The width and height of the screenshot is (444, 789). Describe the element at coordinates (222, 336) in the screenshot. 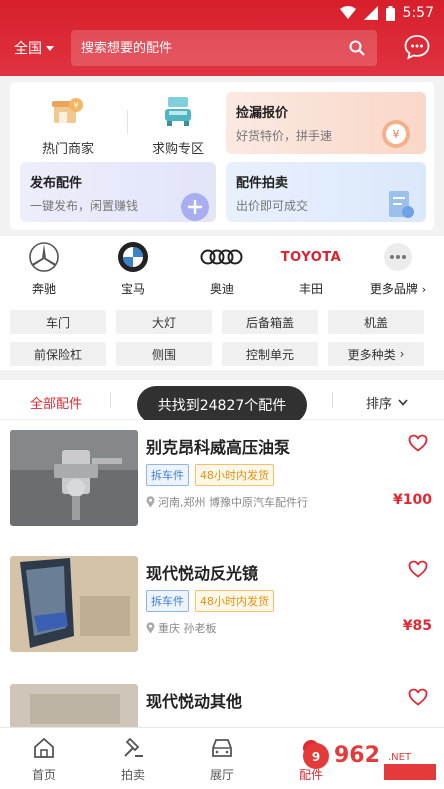

I see `category-grid: 车门 大灯 后备箱盖 机盖 前保险杠 侧围 控制单元 更多种类 ›` at that location.